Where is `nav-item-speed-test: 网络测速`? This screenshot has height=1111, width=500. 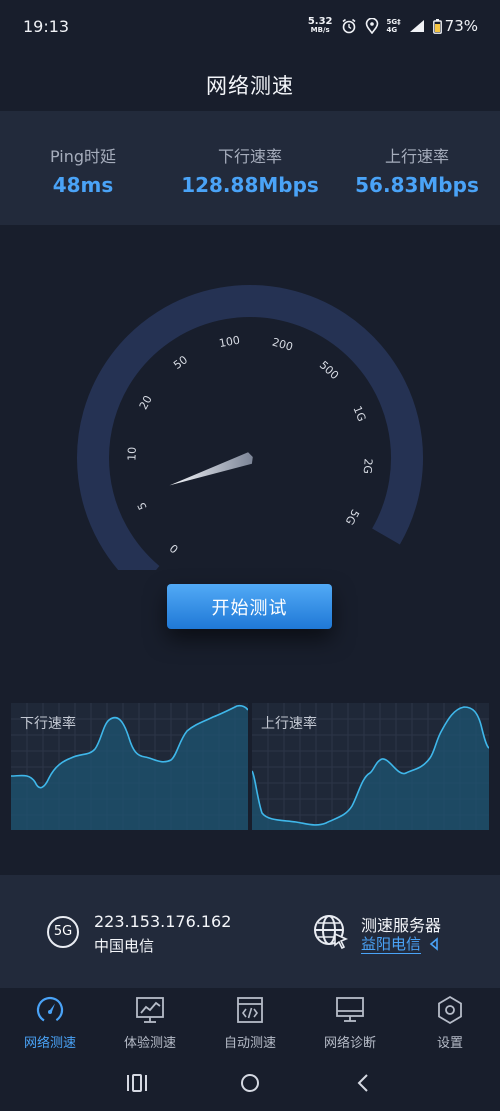
nav-item-speed-test: 网络测速 is located at coordinates (50, 1022).